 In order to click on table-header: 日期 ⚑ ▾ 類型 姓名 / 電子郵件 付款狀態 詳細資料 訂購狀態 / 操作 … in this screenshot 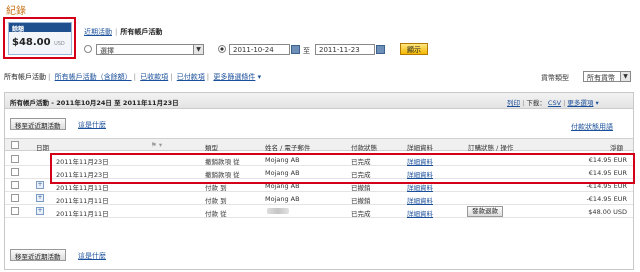, I will do `click(319, 145)`.